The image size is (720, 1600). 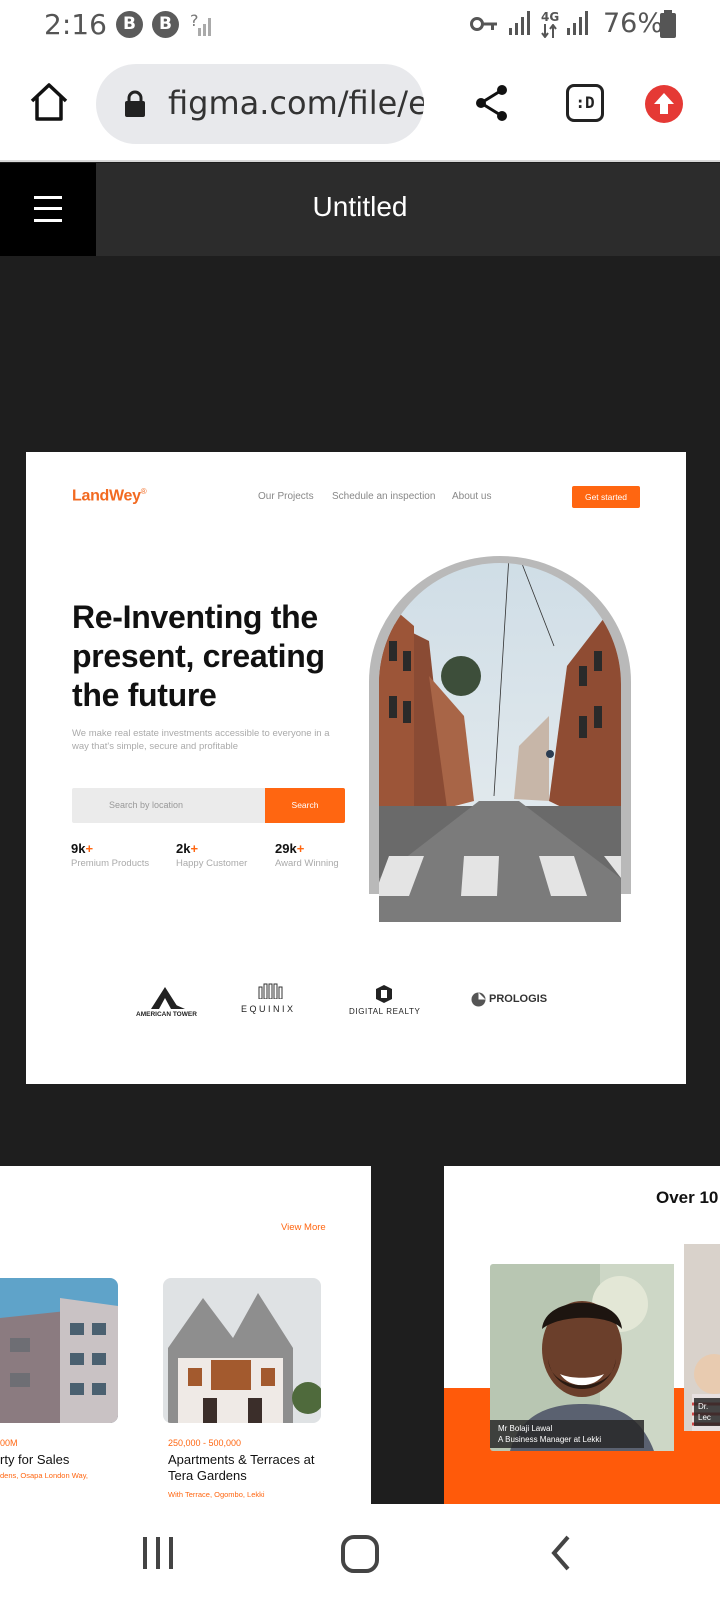 I want to click on listing-price: 250,000 - 500,000, so click(x=205, y=1443).